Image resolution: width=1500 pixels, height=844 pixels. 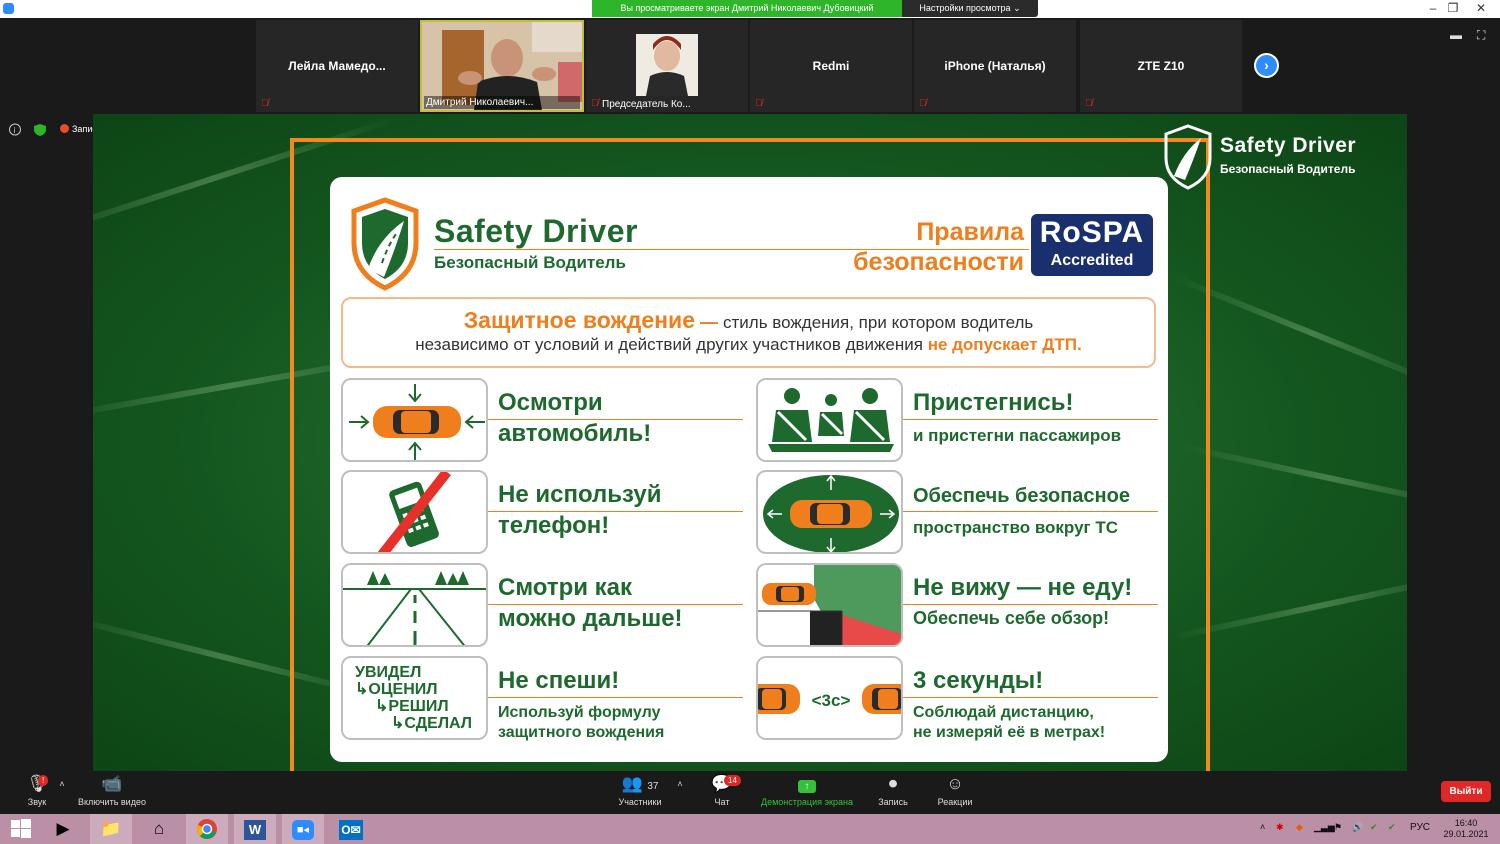 What do you see at coordinates (1021, 496) in the screenshot?
I see `rule-title: Обеспечь безопасное` at bounding box center [1021, 496].